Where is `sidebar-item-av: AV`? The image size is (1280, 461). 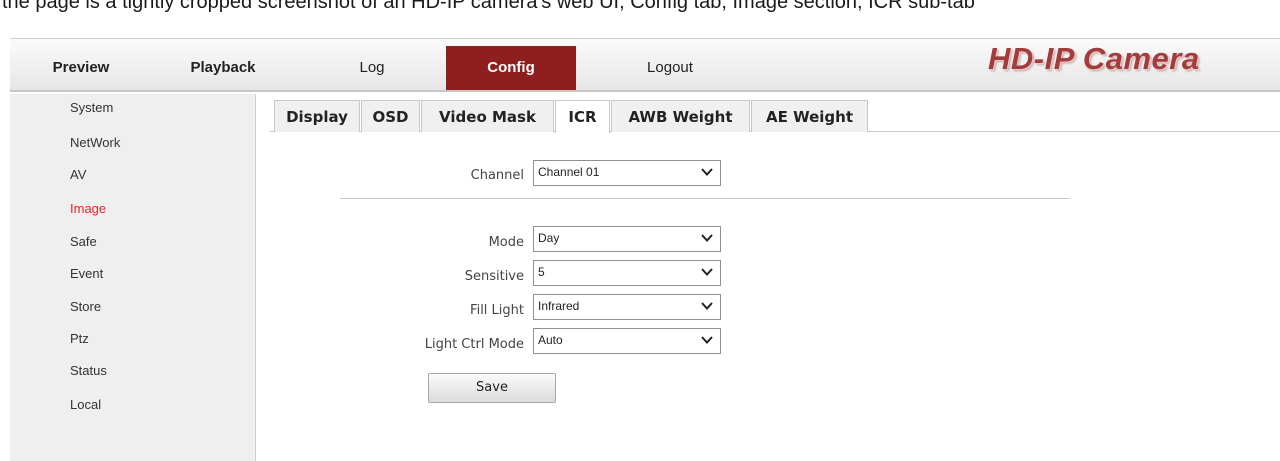 sidebar-item-av: AV is located at coordinates (78, 174).